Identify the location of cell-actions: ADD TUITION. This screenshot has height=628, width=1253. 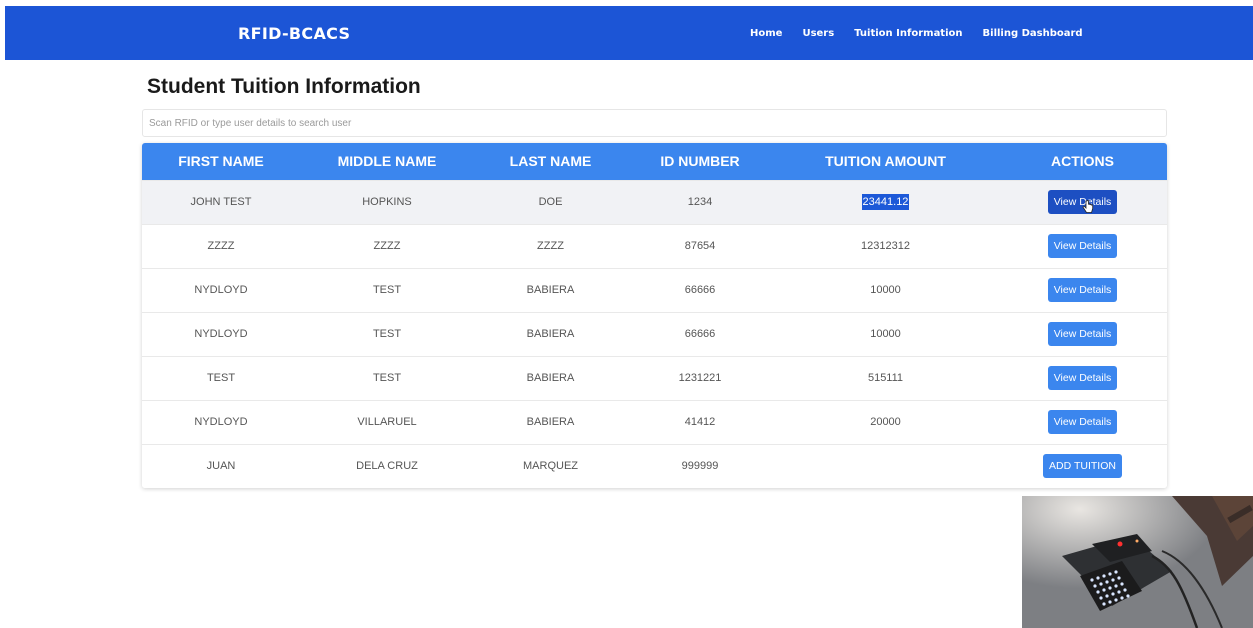
(1082, 466).